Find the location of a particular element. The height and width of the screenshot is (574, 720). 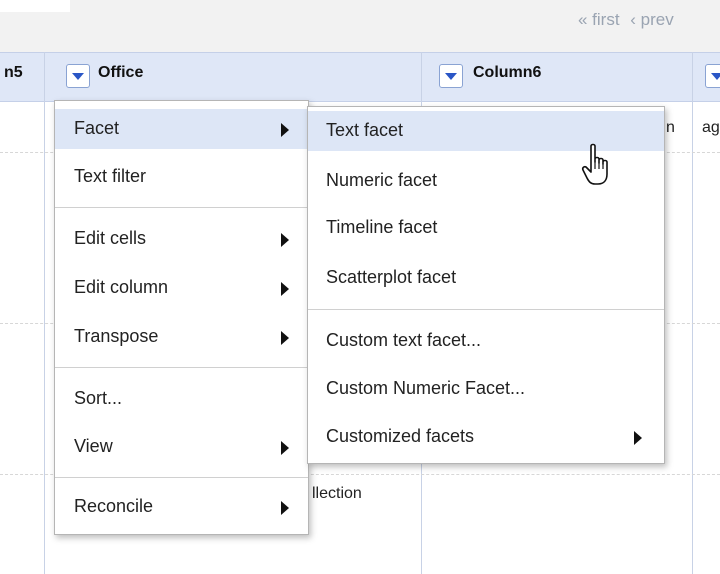

submenu-item-customized-facets: Customized facets is located at coordinates (486, 437).